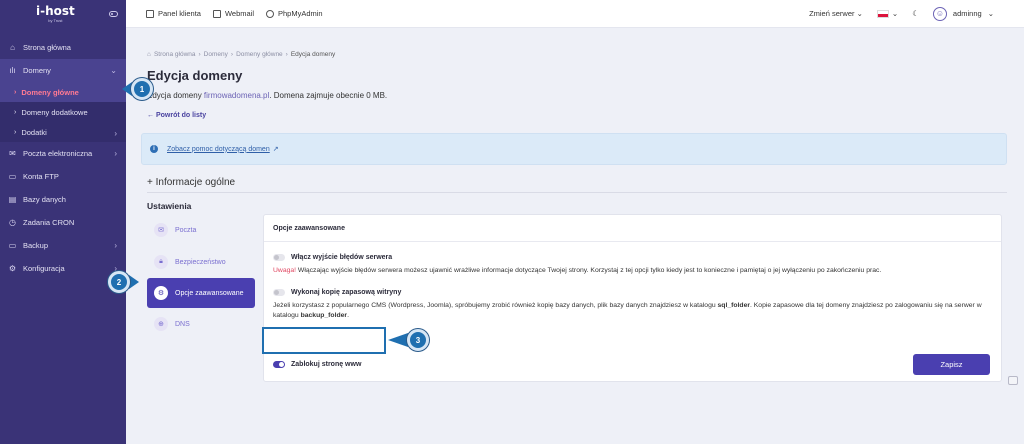 This screenshot has height=444, width=1024. I want to click on moon-icon: ☾, so click(915, 13).